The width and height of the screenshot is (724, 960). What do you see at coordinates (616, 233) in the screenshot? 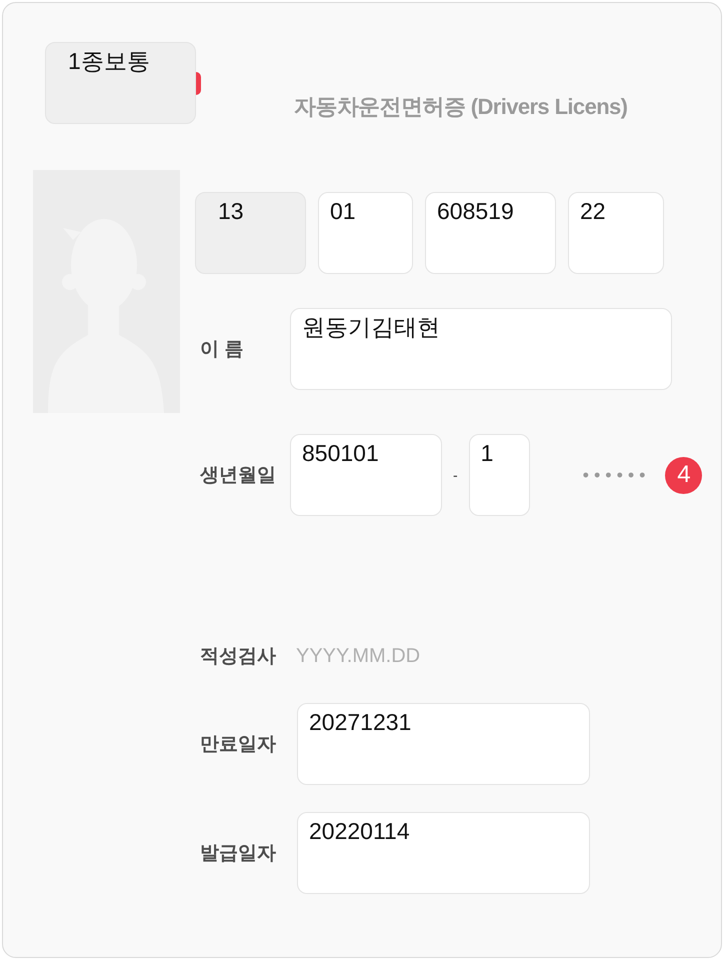
I see `license-number-field: 22` at bounding box center [616, 233].